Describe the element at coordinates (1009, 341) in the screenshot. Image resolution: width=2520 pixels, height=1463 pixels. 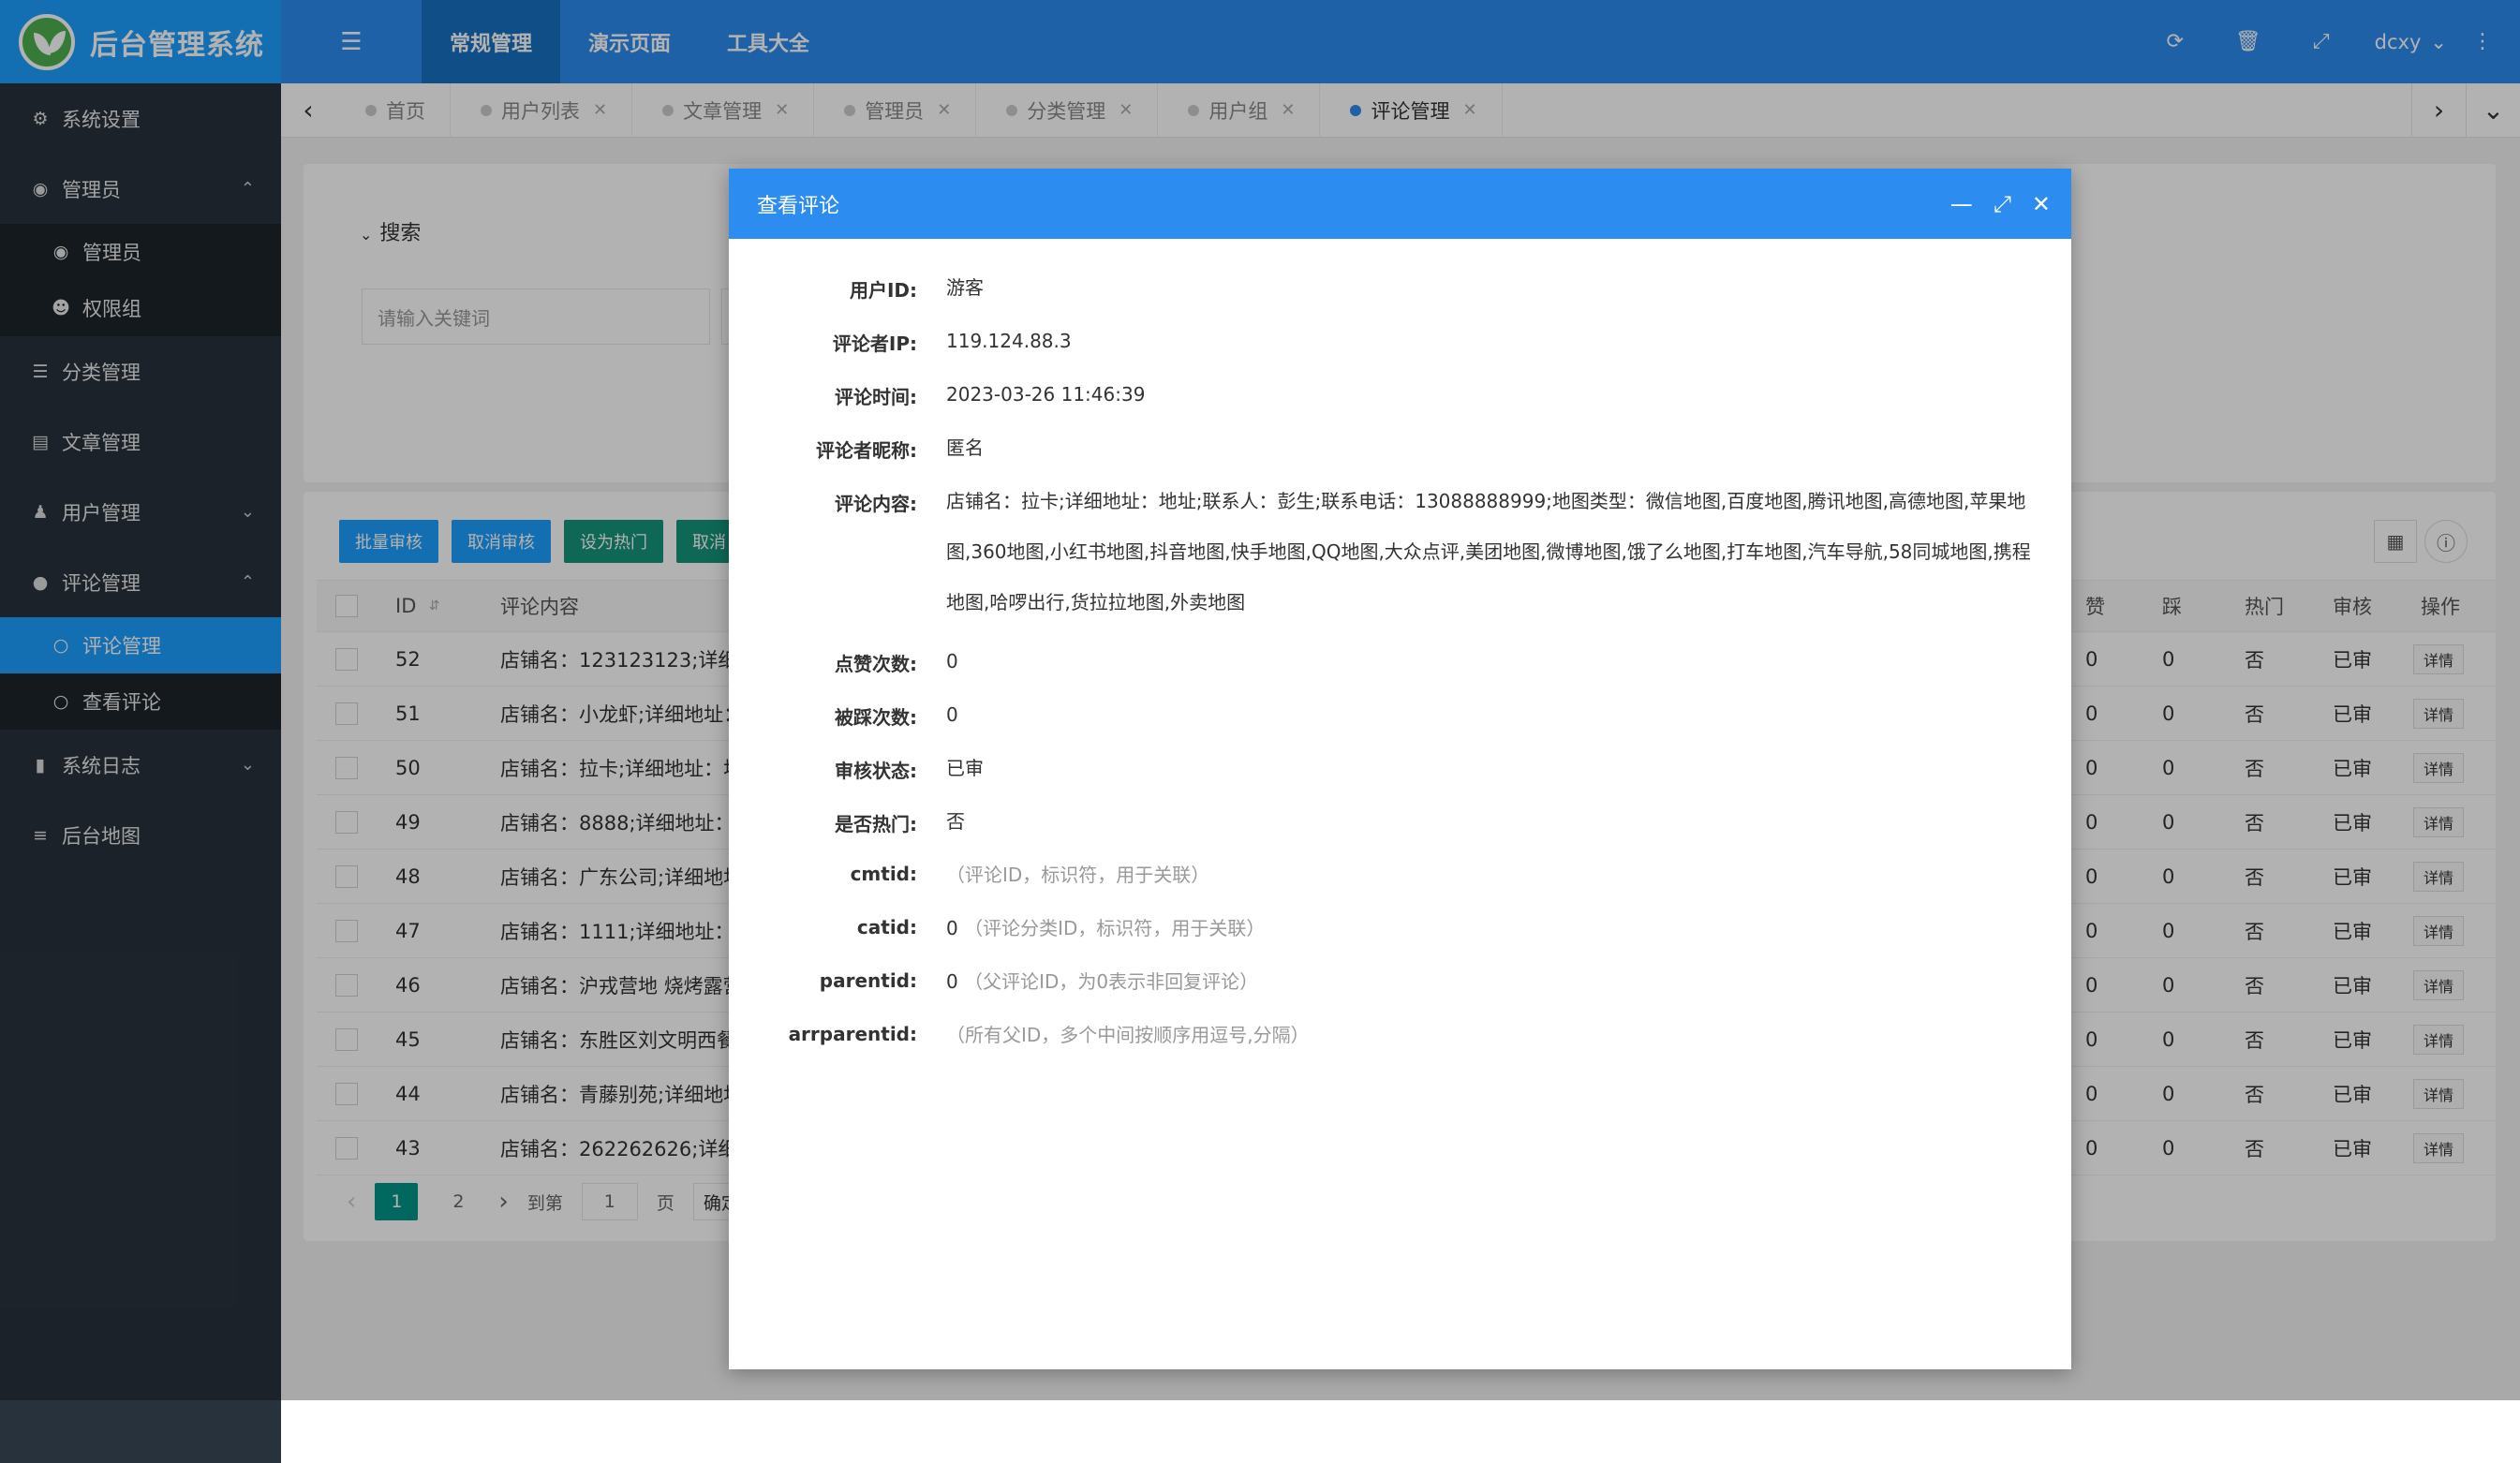
I see `field-value: 119.124.88.3` at that location.